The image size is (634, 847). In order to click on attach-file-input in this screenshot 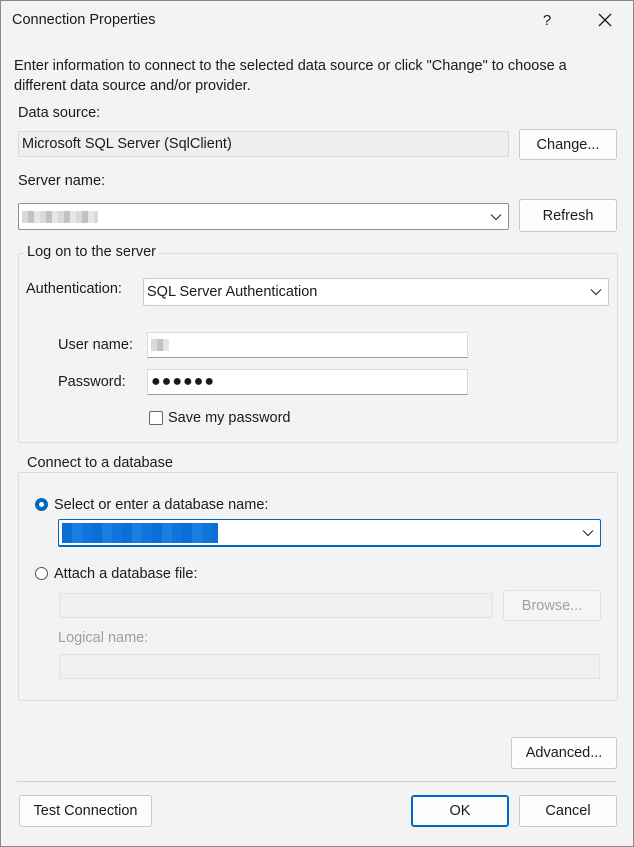, I will do `click(276, 605)`.